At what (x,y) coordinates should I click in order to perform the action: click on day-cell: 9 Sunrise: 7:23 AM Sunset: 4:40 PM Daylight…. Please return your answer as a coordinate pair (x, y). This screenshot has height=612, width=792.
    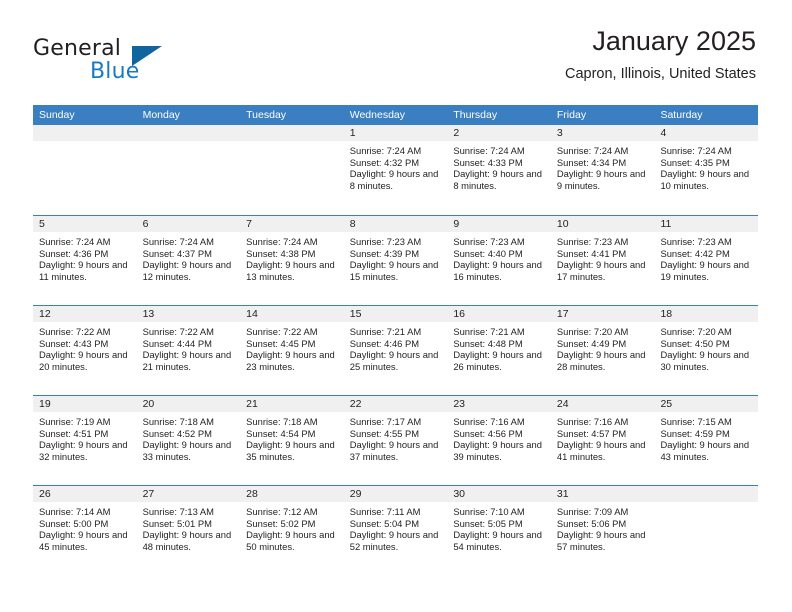
    Looking at the image, I should click on (499, 260).